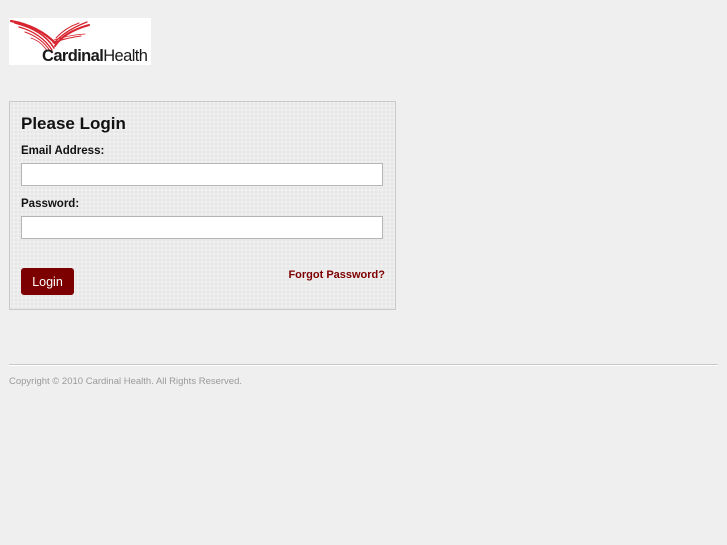 The width and height of the screenshot is (727, 545). I want to click on footer-divider, so click(363, 365).